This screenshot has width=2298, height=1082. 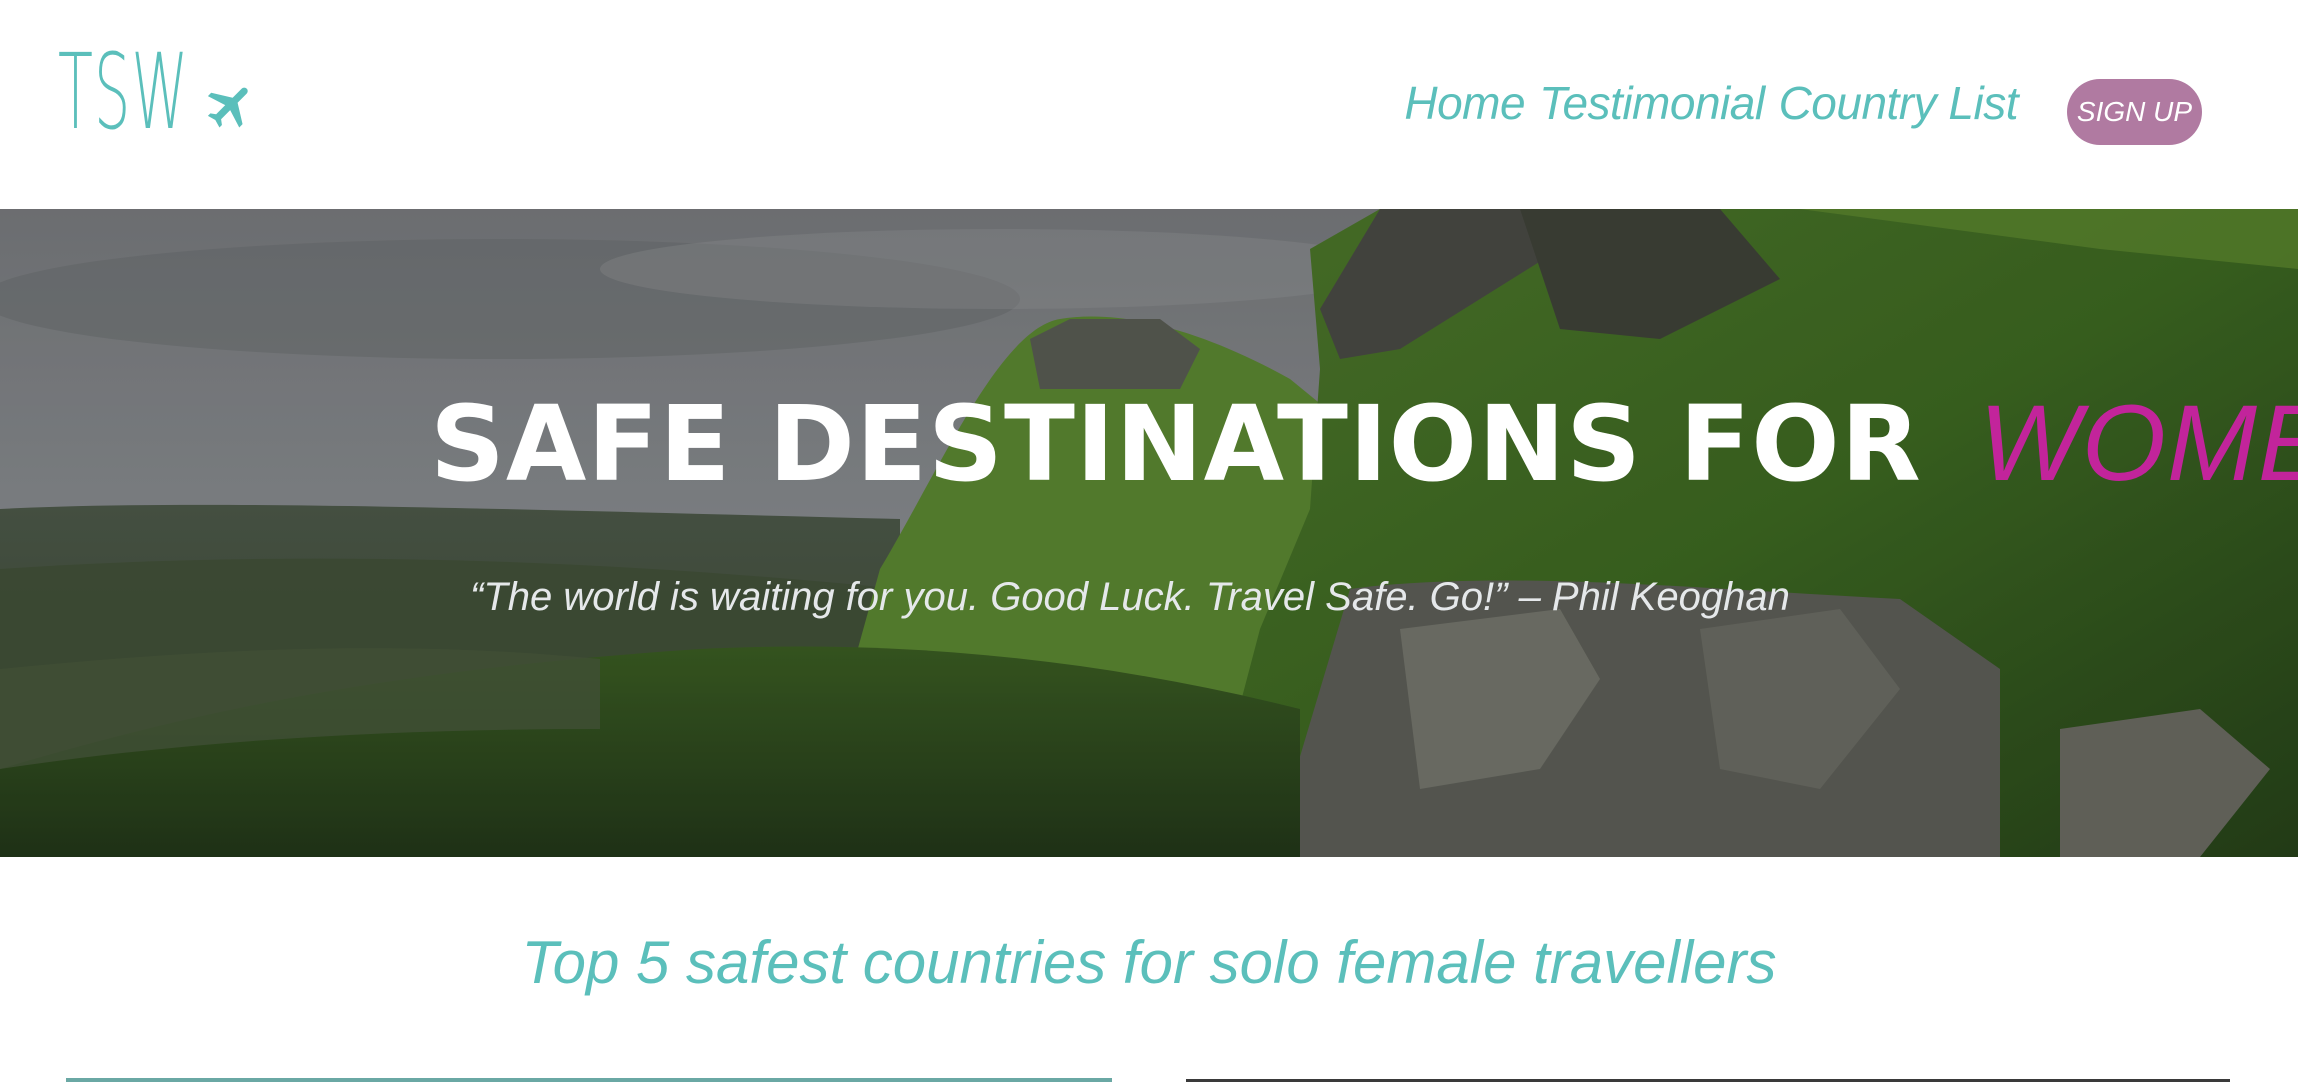 I want to click on hero-title-accent: WOMEN, so click(x=2138, y=442).